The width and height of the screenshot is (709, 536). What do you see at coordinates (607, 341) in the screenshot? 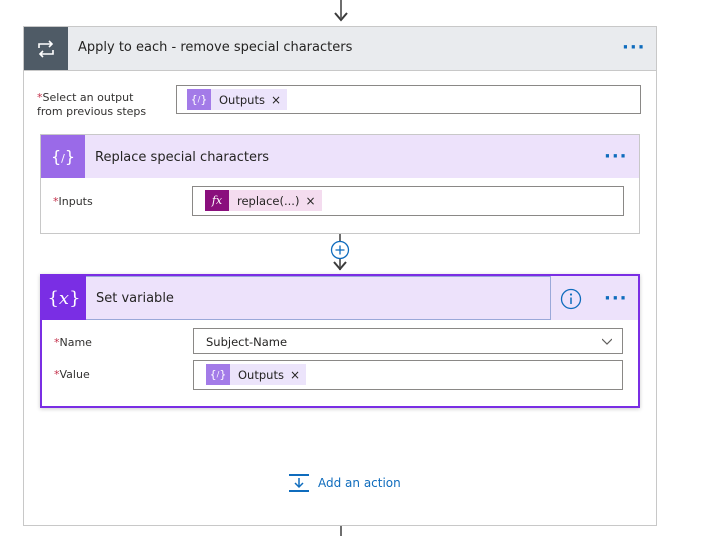
I see `chevron-down-icon` at bounding box center [607, 341].